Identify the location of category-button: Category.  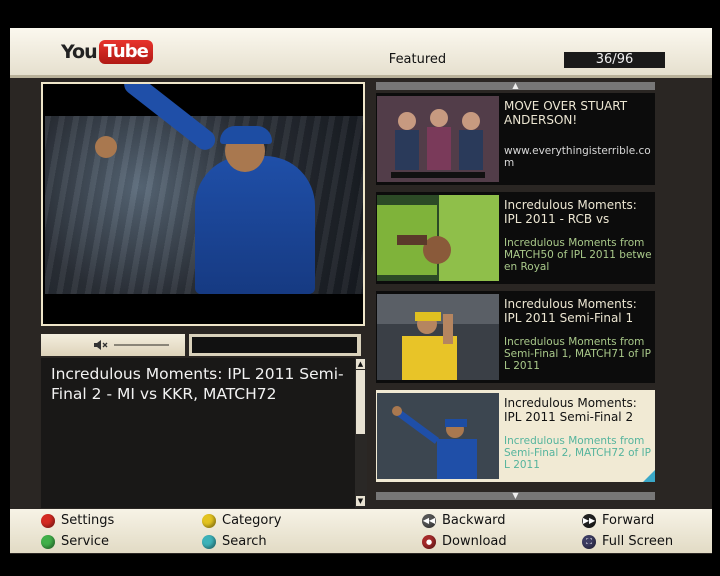
(241, 520).